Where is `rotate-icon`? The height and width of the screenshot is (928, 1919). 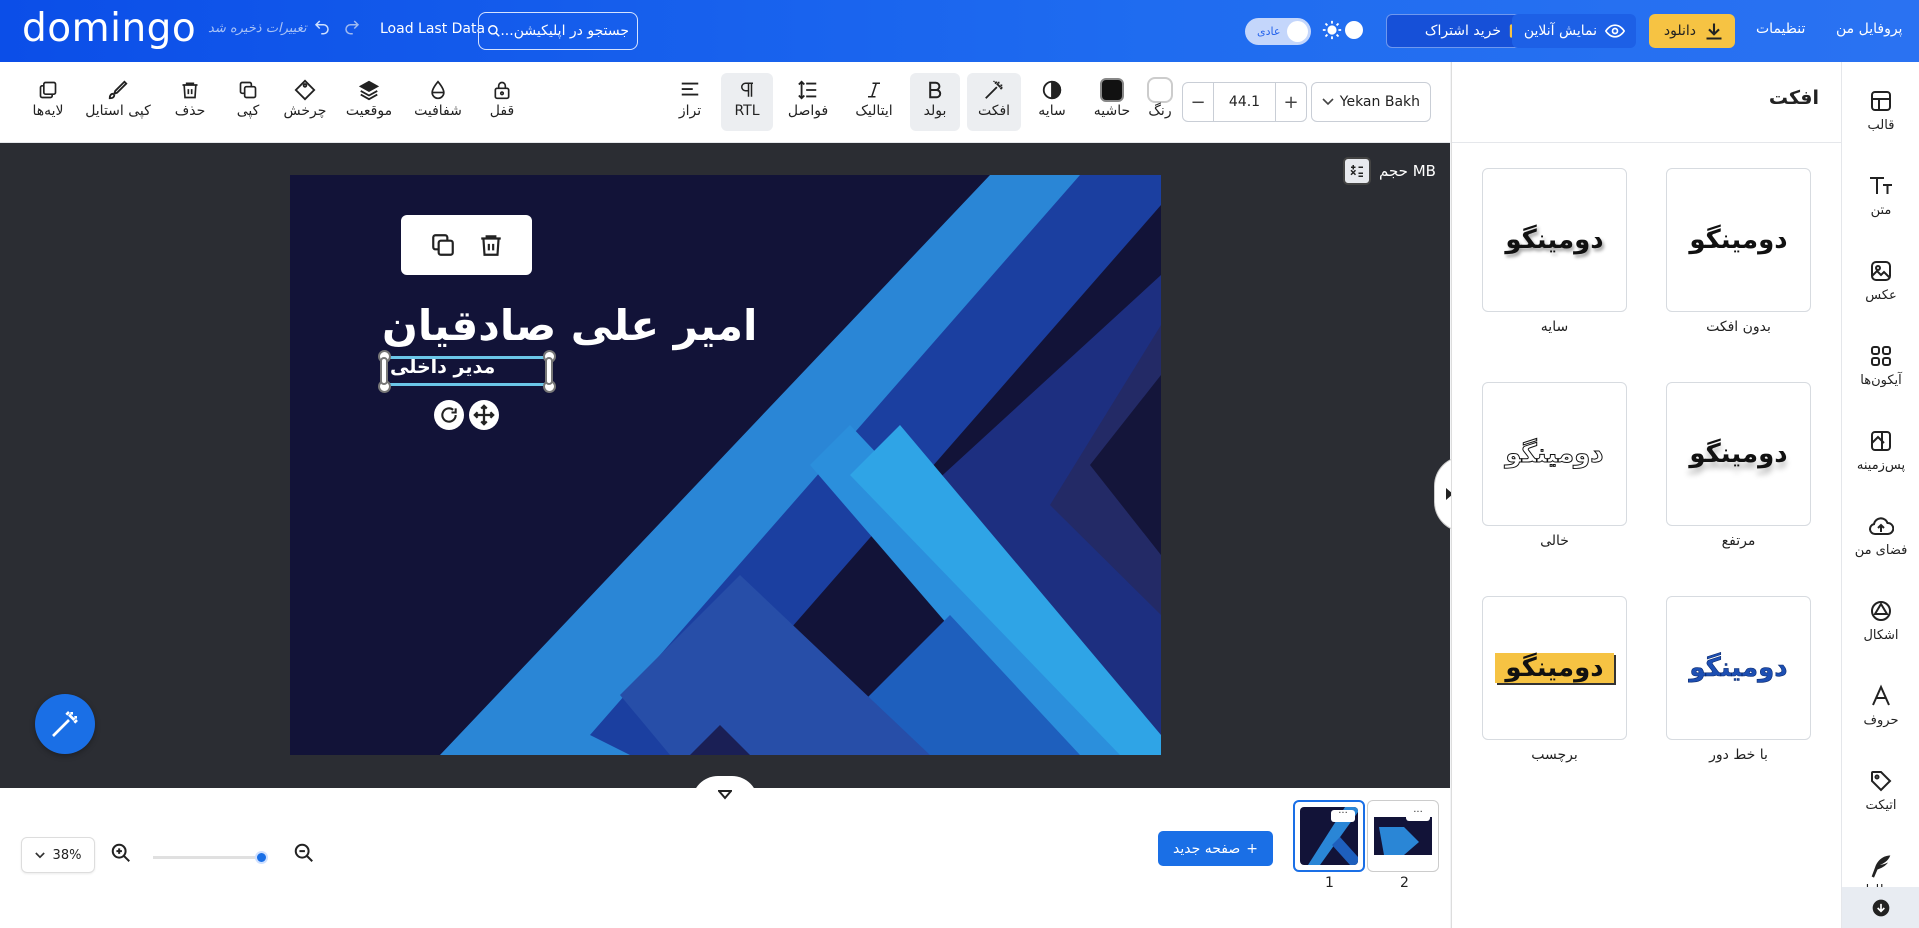
rotate-icon is located at coordinates (305, 90).